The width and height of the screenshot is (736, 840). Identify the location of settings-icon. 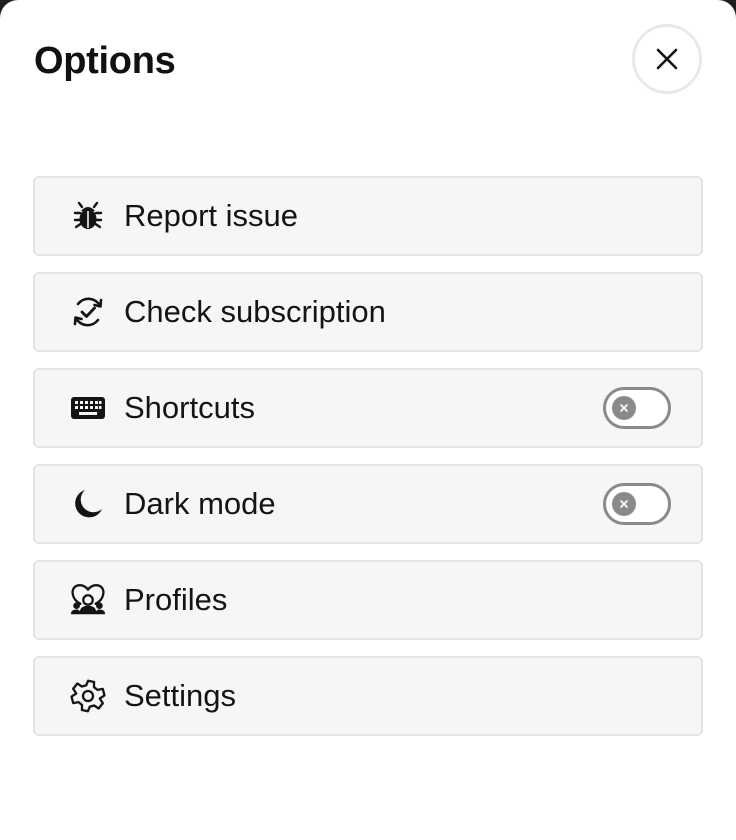
(88, 696).